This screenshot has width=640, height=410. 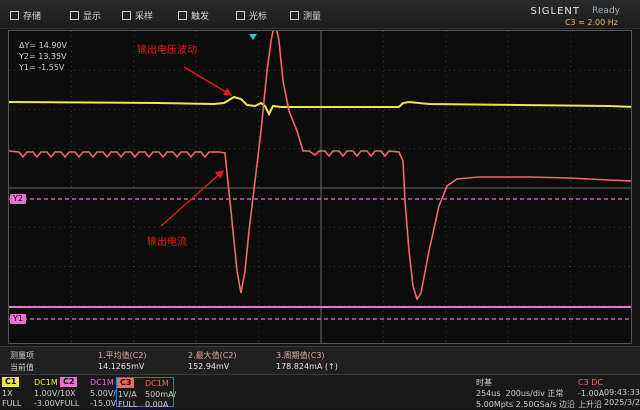 What do you see at coordinates (127, 394) in the screenshot?
I see `ch3-probe: 1V/A` at bounding box center [127, 394].